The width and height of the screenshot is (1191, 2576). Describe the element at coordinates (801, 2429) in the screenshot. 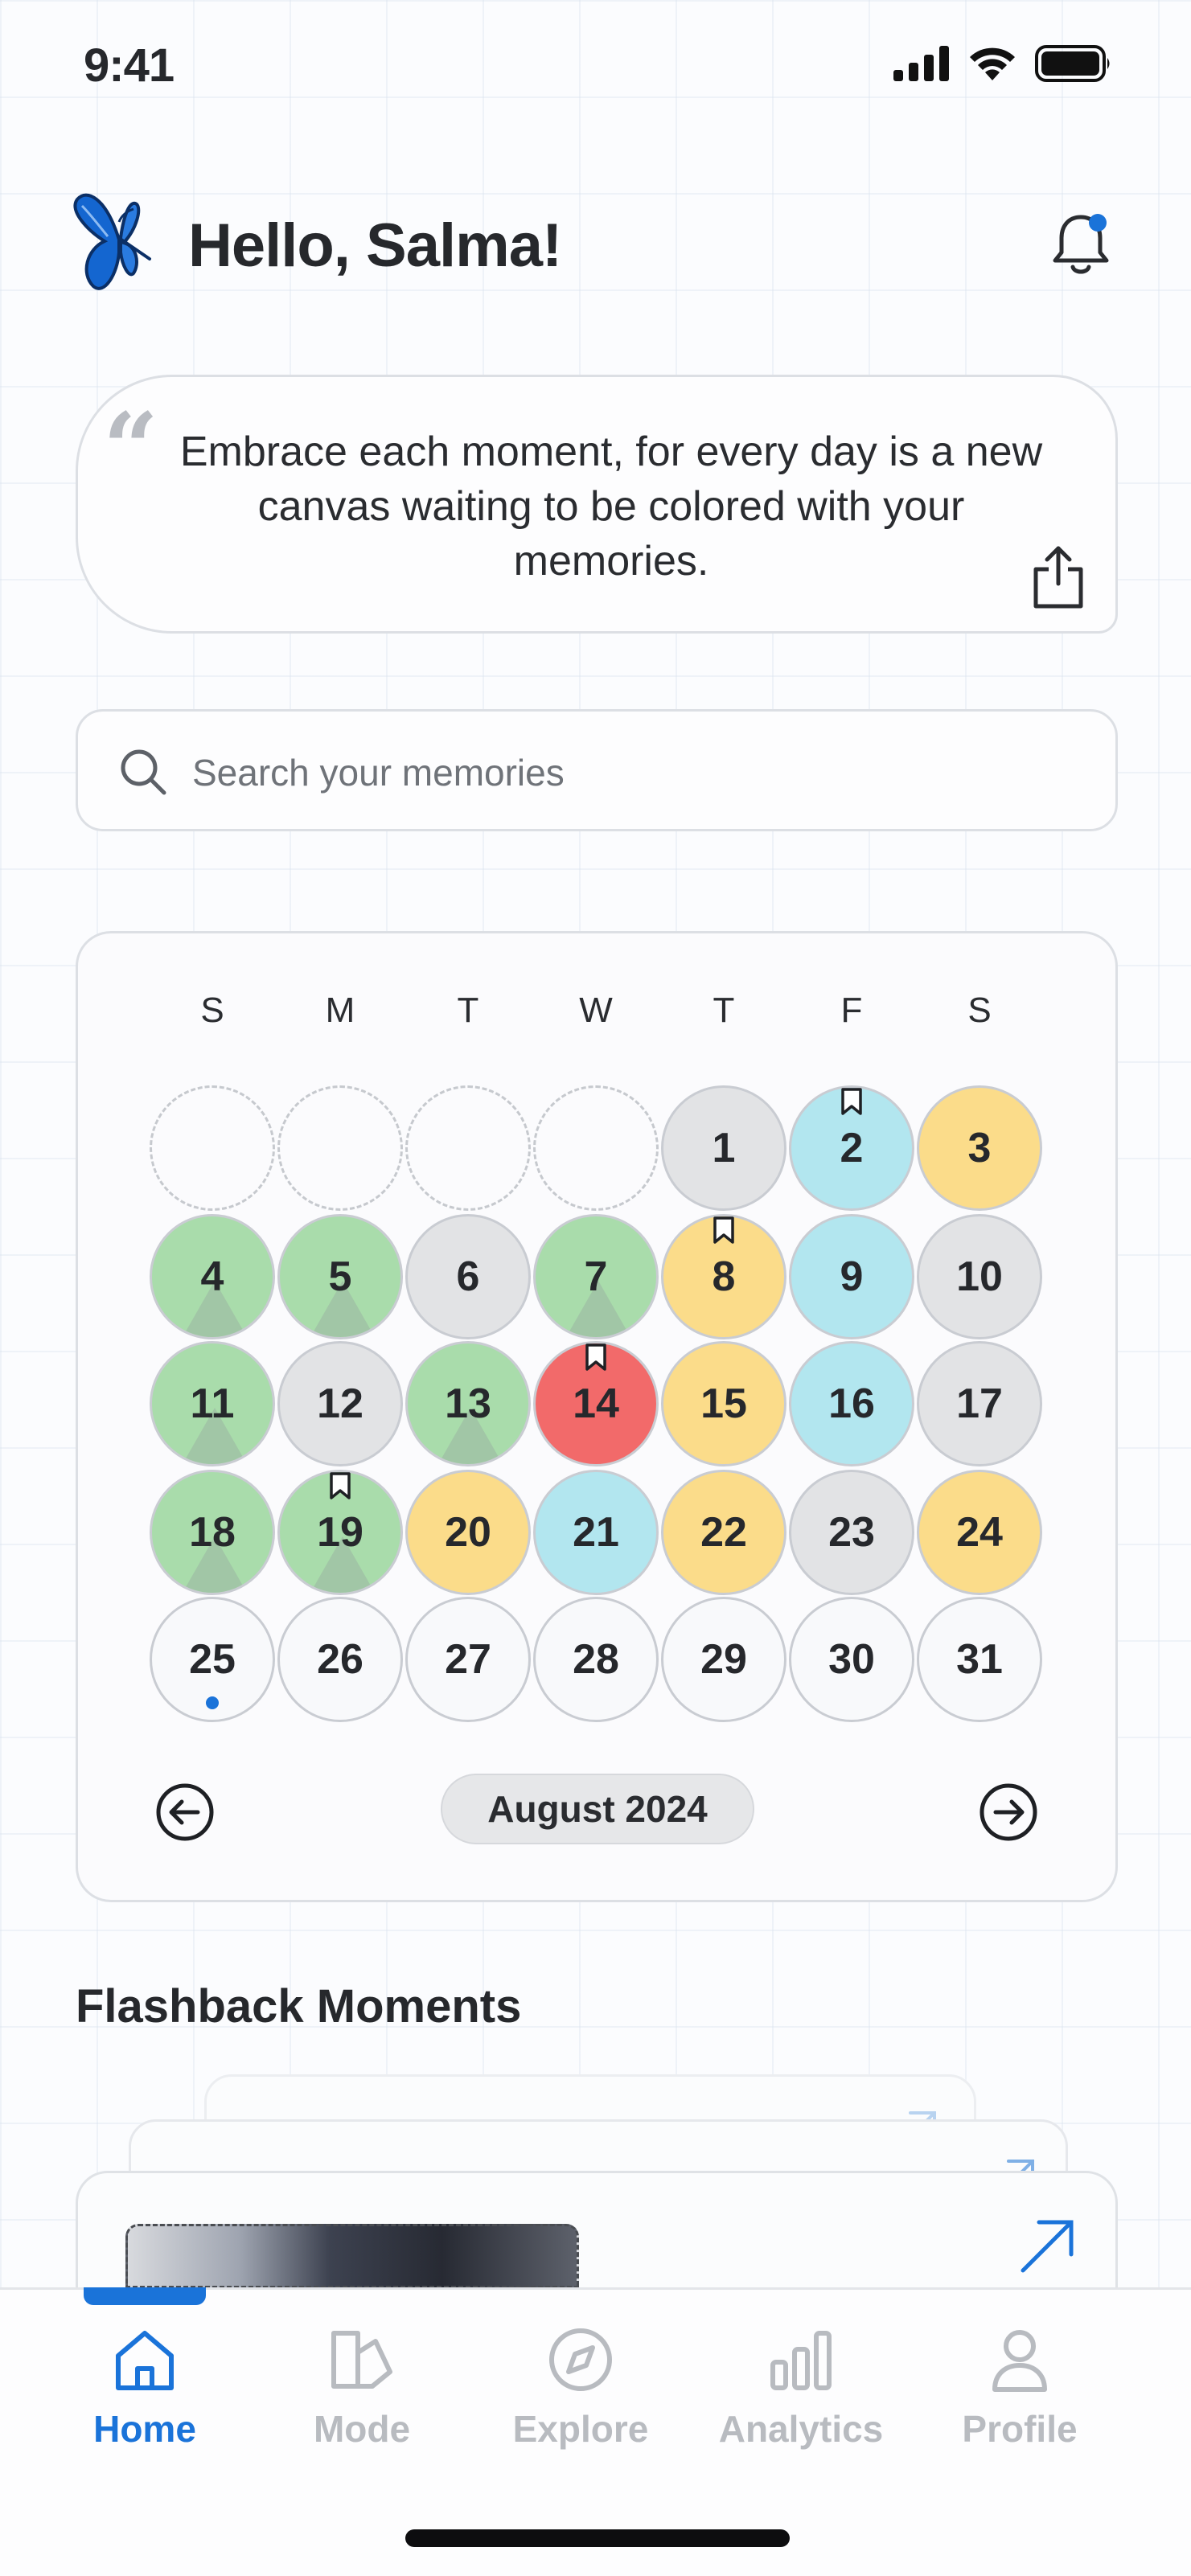

I see `tab-label: Analytics` at that location.